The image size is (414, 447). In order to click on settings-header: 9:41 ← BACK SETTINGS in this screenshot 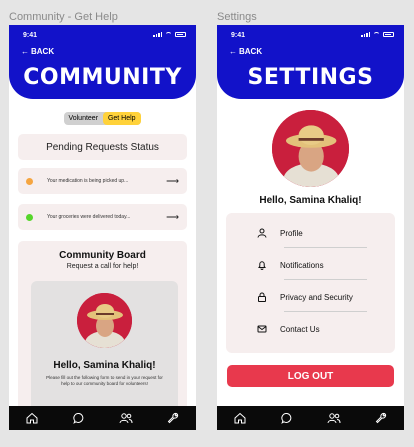, I will do `click(310, 62)`.